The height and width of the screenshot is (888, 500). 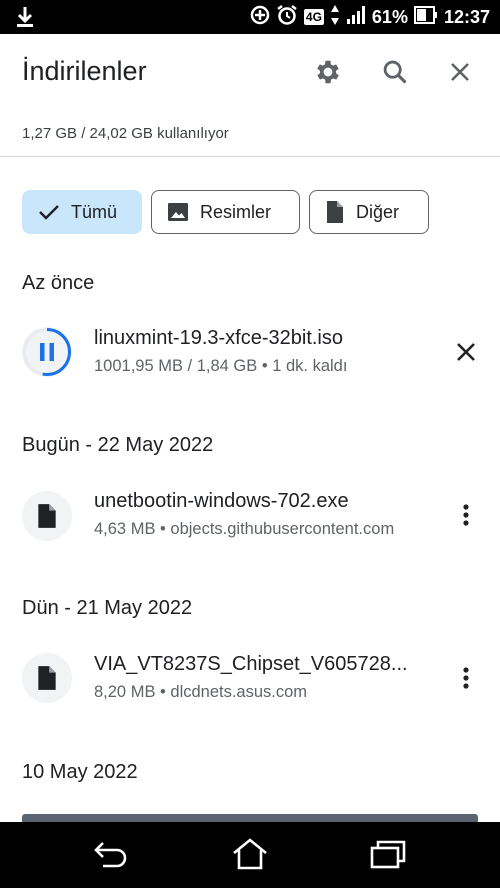 I want to click on home-button, so click(x=250, y=854).